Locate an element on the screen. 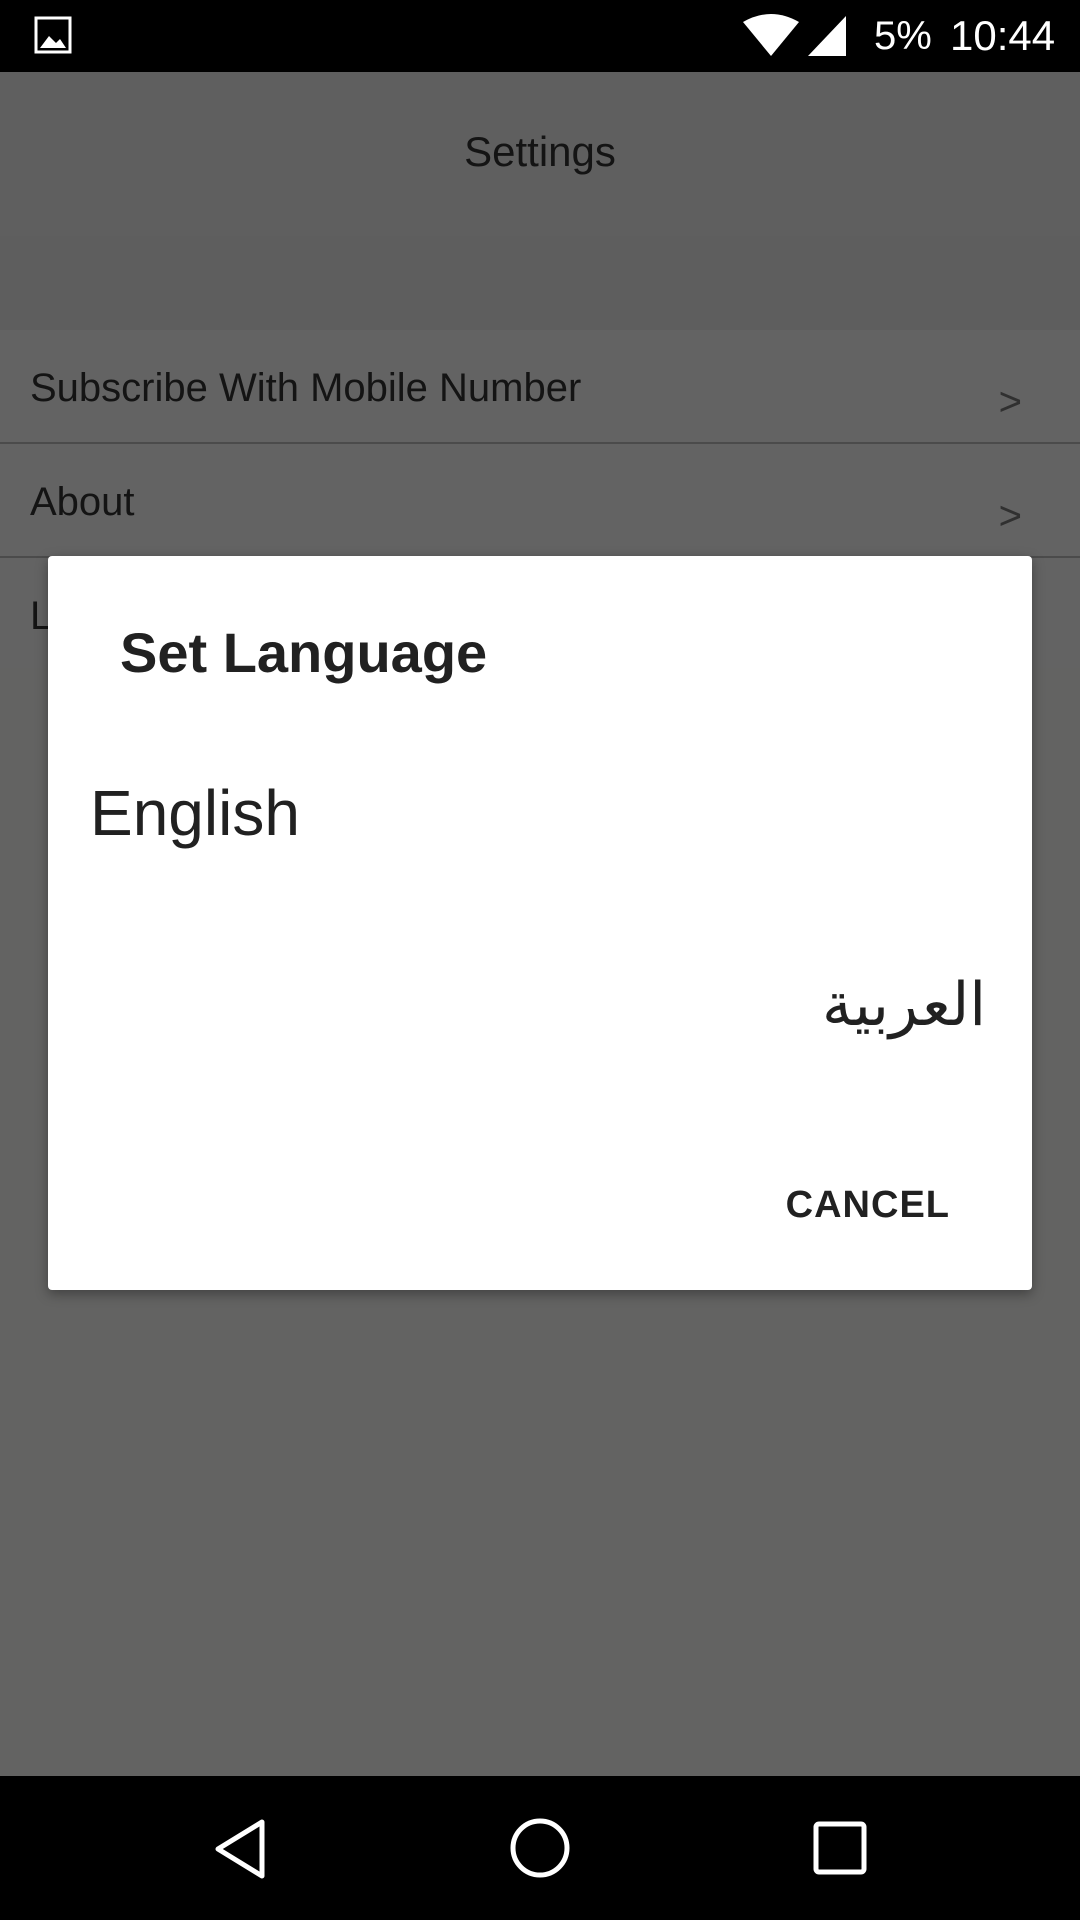 The image size is (1080, 1920). language-option-label: العربية is located at coordinates (904, 1005).